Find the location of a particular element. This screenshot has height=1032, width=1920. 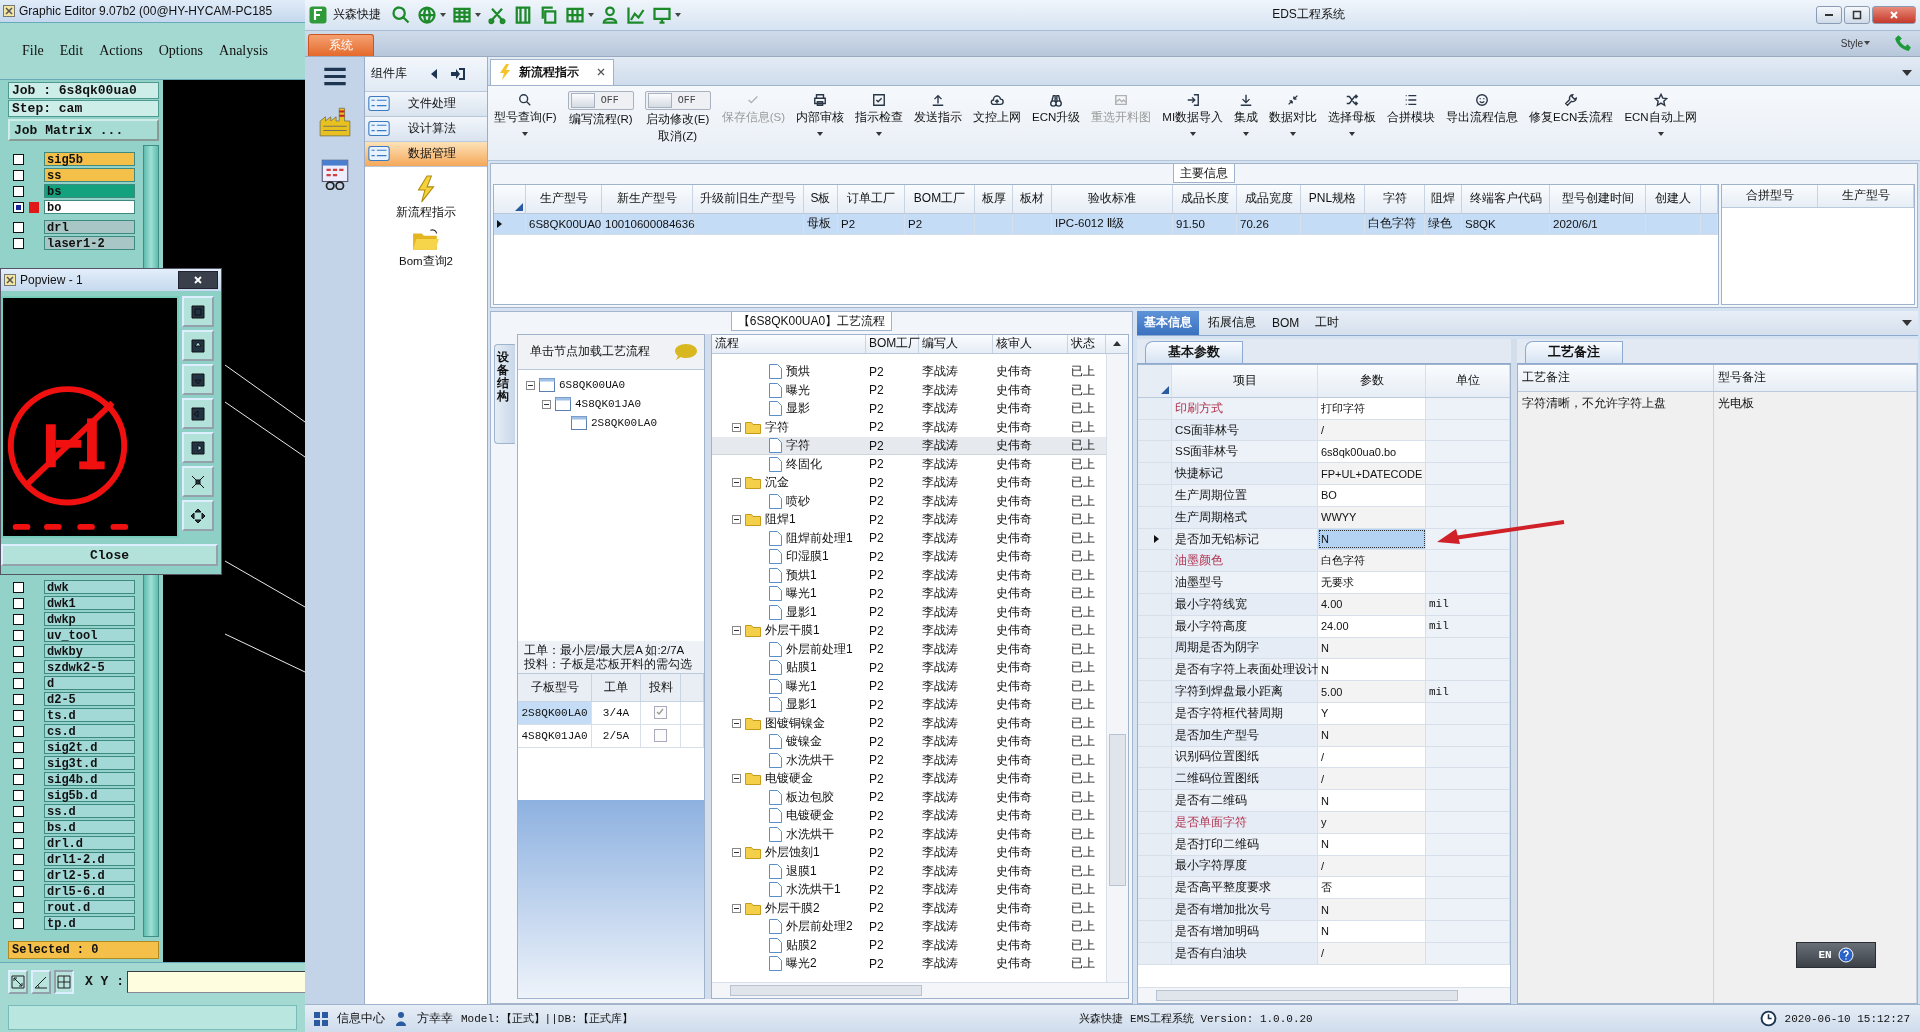

table-cell: BO is located at coordinates (1372, 495).